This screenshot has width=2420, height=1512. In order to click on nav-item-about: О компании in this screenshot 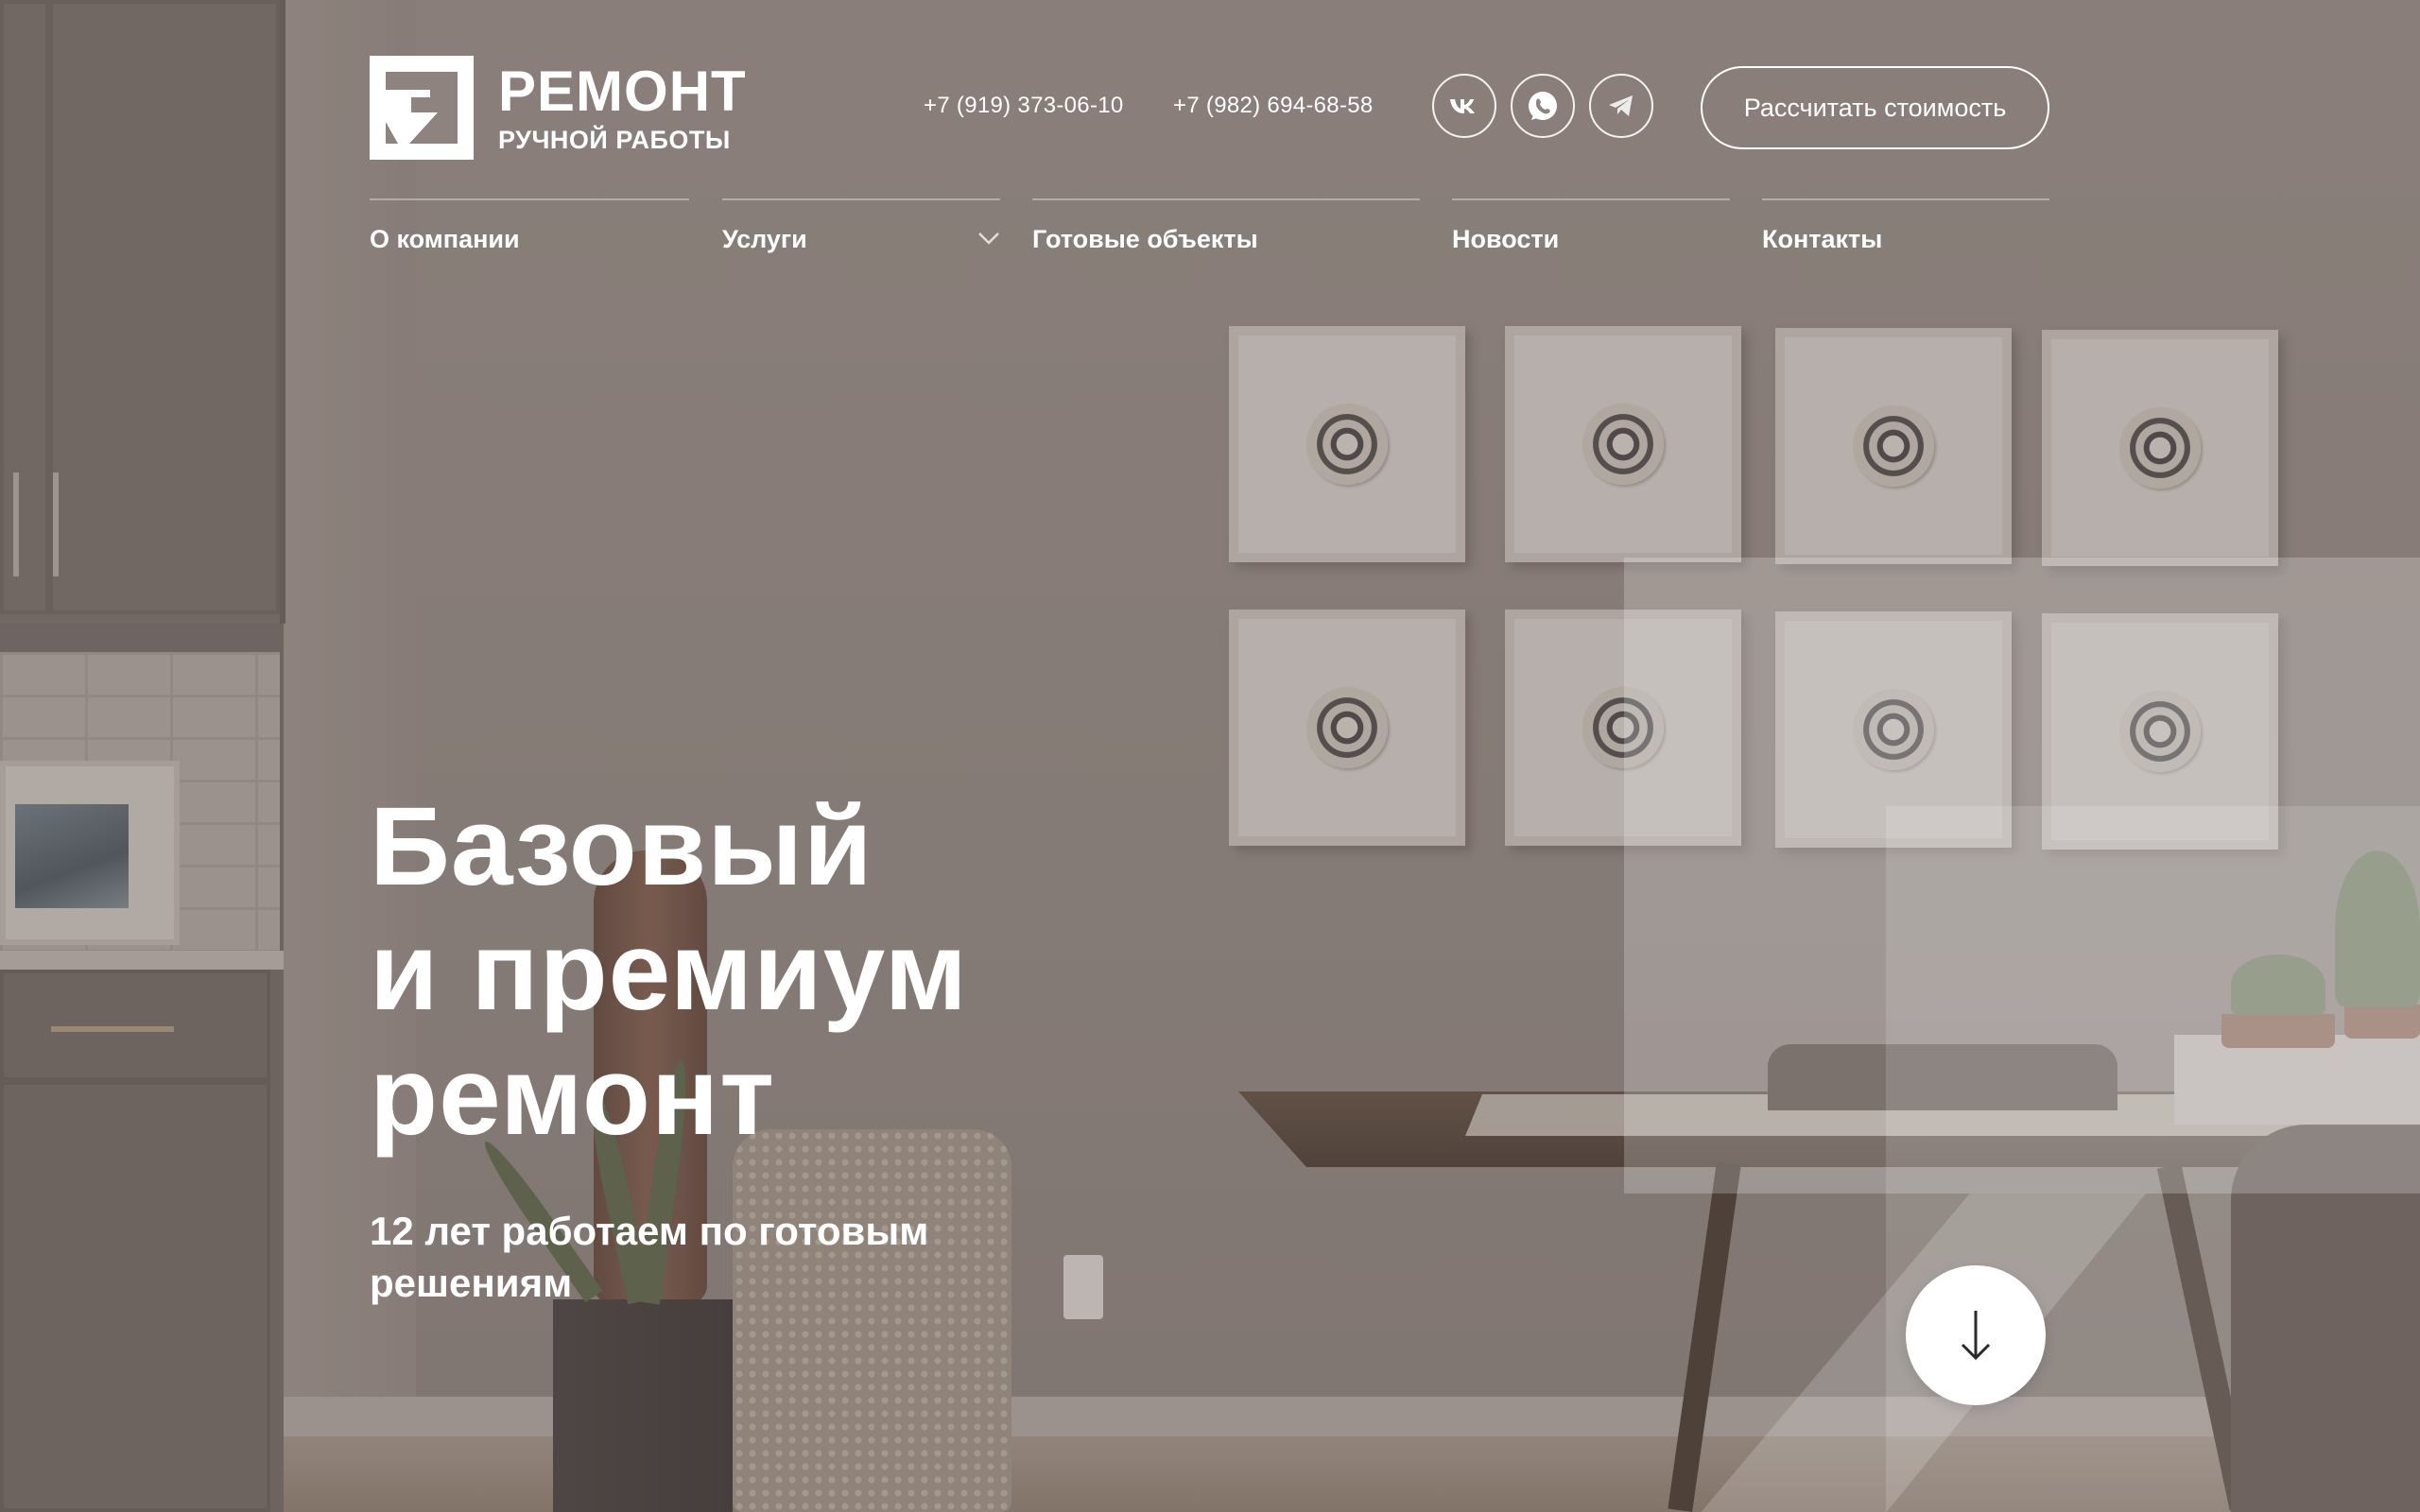, I will do `click(529, 226)`.